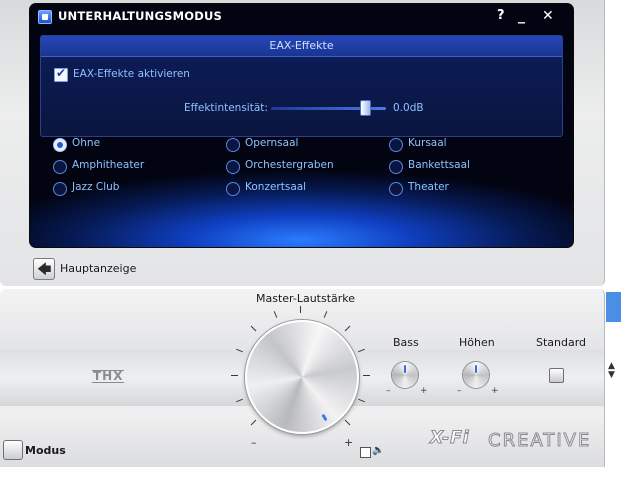 This screenshot has width=621, height=478. Describe the element at coordinates (427, 143) in the screenshot. I see `preset-label: Kursaal` at that location.